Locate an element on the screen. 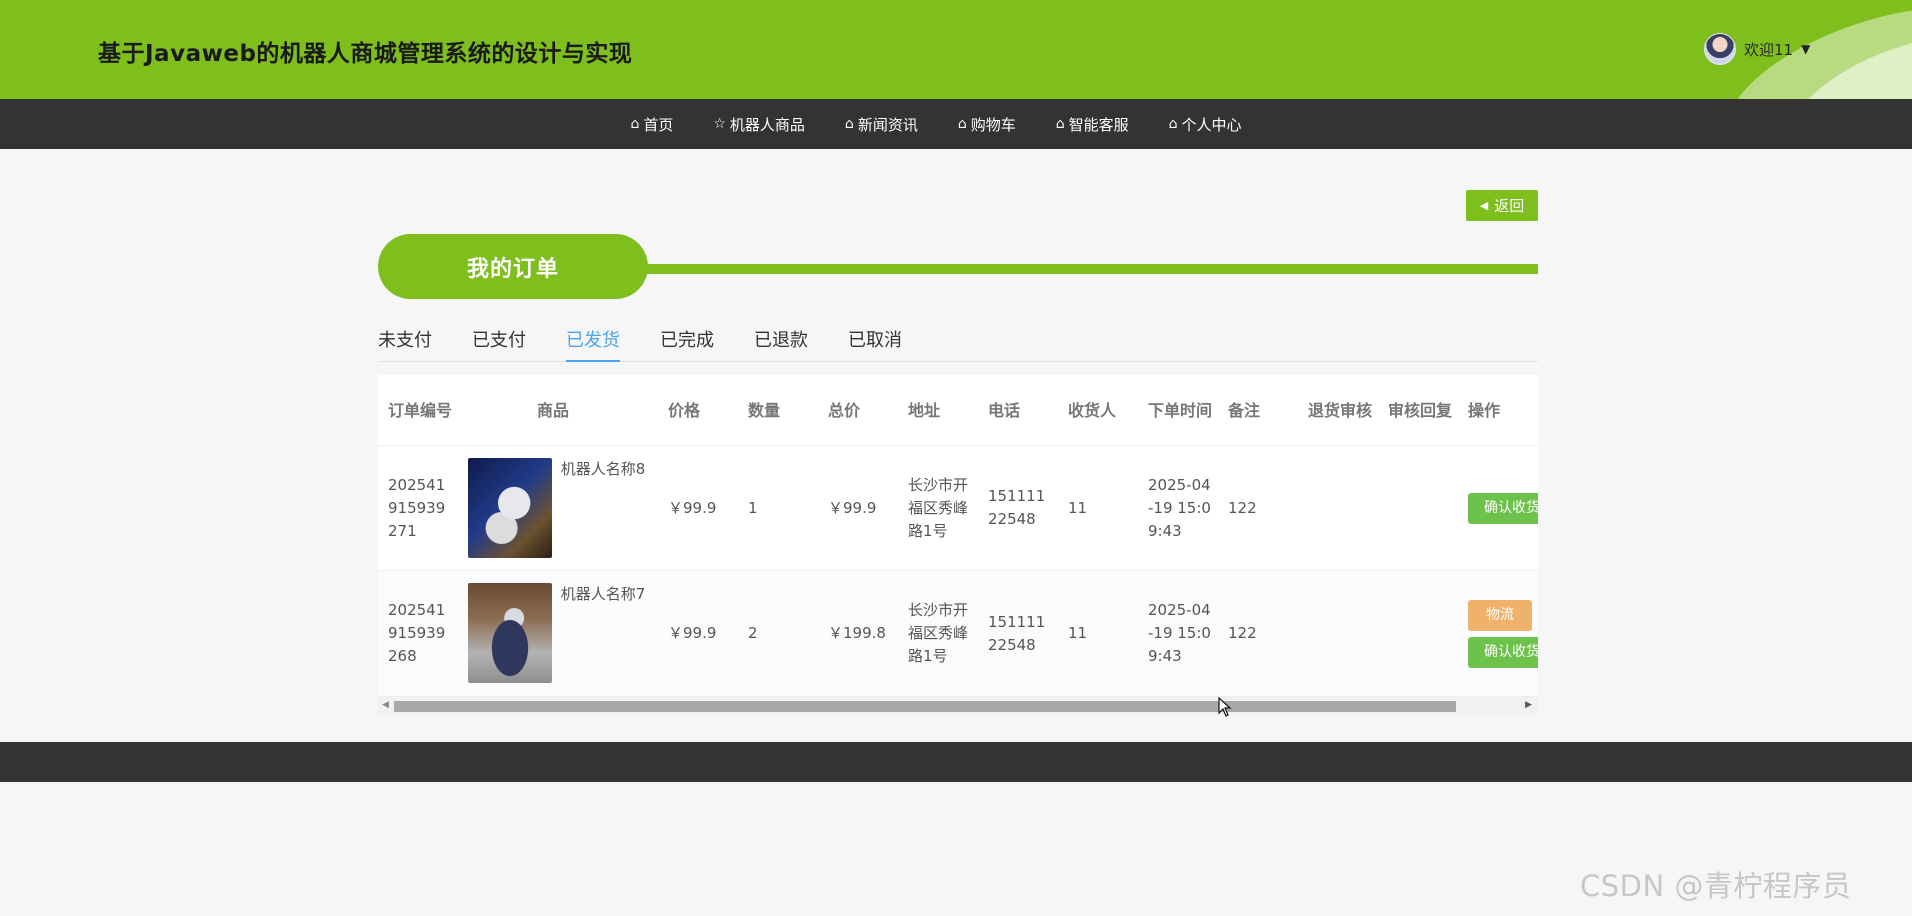 The image size is (1912, 916). col-header-qty: 数量 is located at coordinates (764, 410).